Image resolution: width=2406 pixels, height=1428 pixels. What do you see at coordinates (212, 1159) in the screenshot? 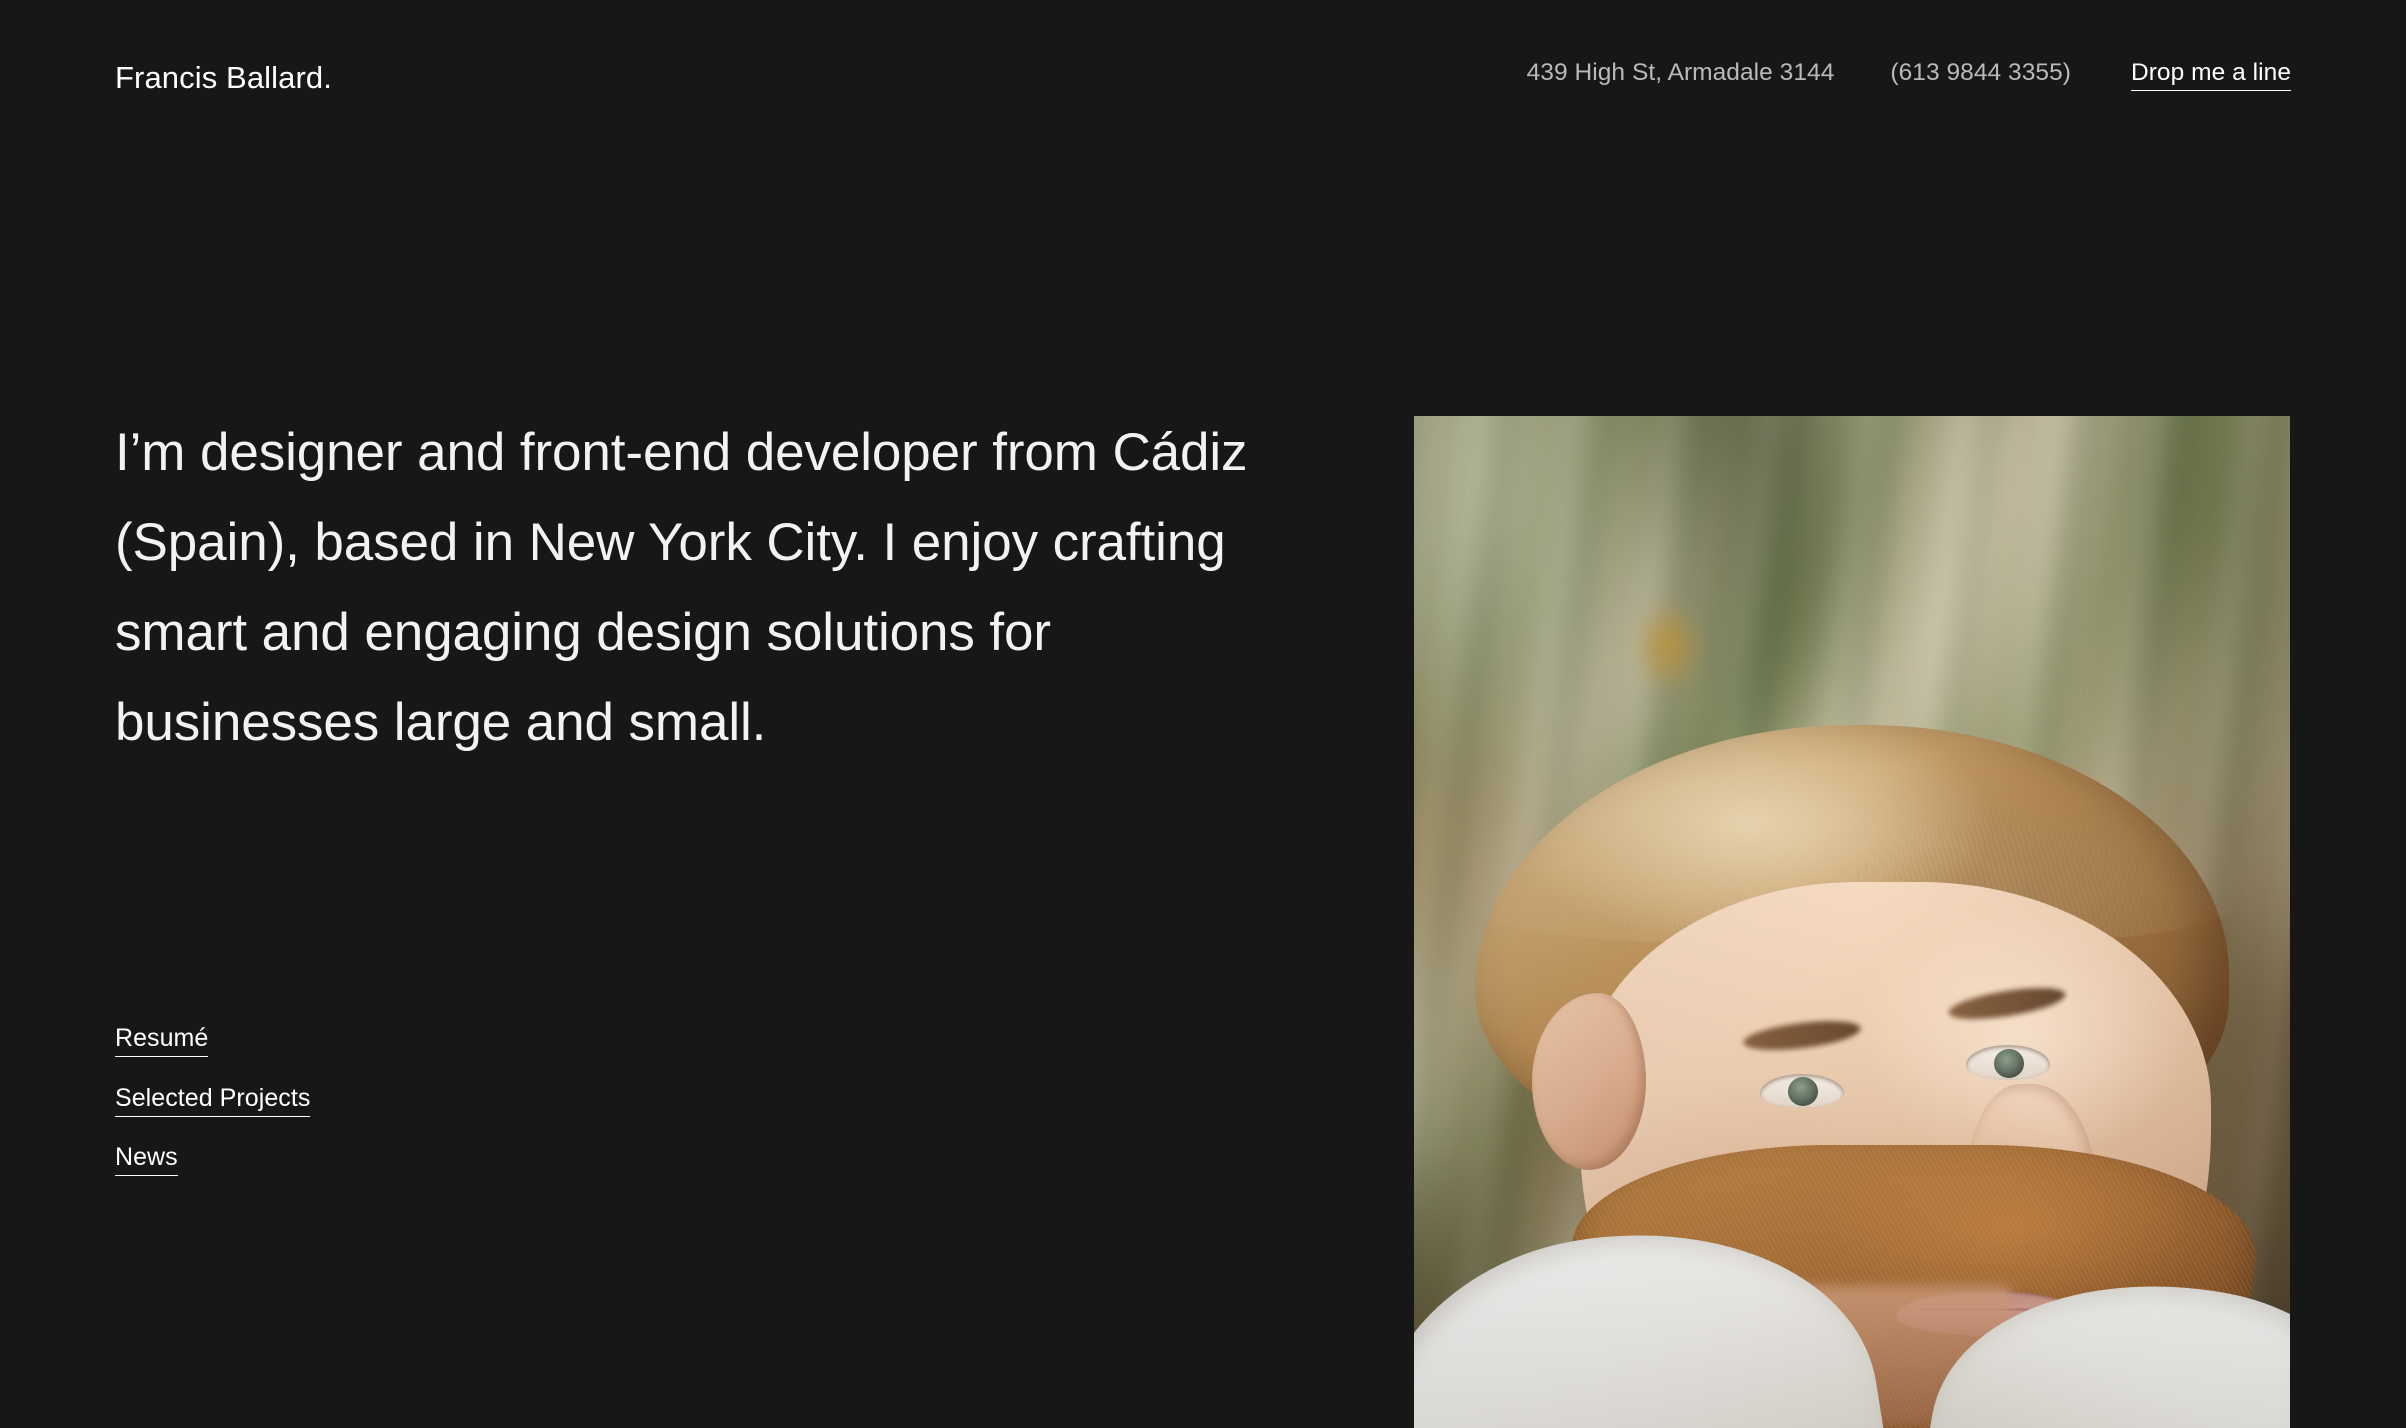
I see `list-item: News` at bounding box center [212, 1159].